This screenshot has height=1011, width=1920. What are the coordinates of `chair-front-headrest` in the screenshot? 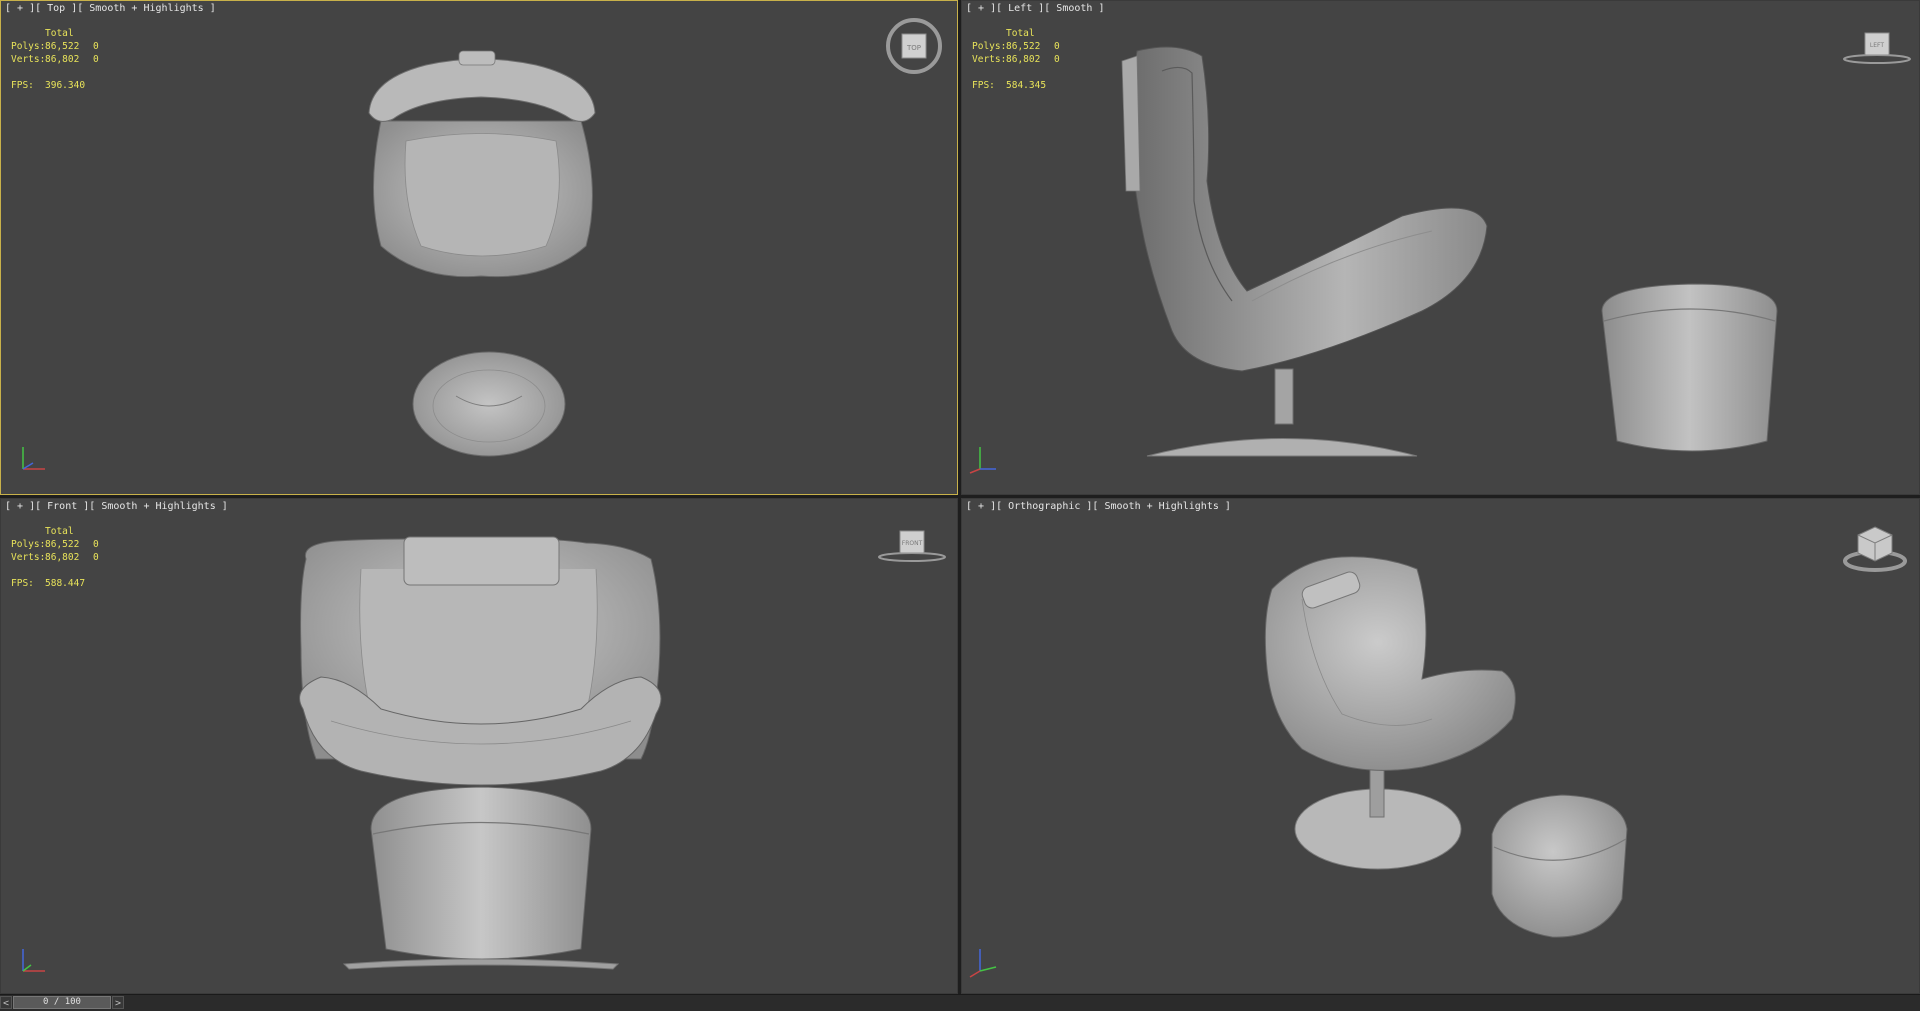 It's located at (481, 561).